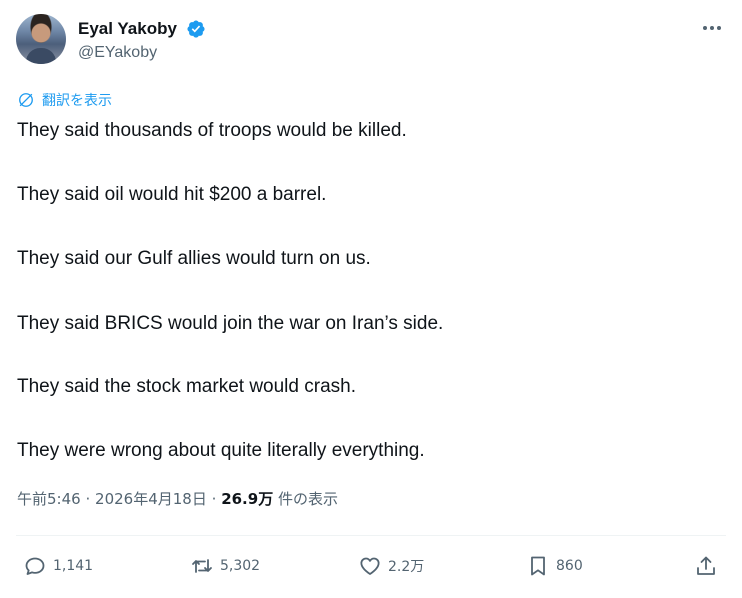  Describe the element at coordinates (538, 566) in the screenshot. I see `bookmark-icon` at that location.